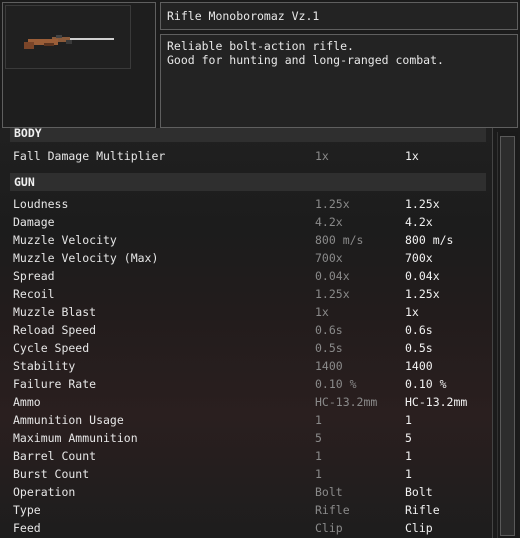 Image resolution: width=520 pixels, height=538 pixels. Describe the element at coordinates (419, 258) in the screenshot. I see `stat-current-value: 700x` at that location.